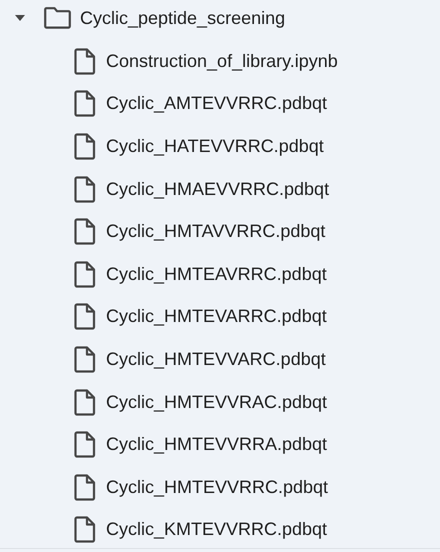 Image resolution: width=440 pixels, height=552 pixels. I want to click on folder-icon, so click(57, 18).